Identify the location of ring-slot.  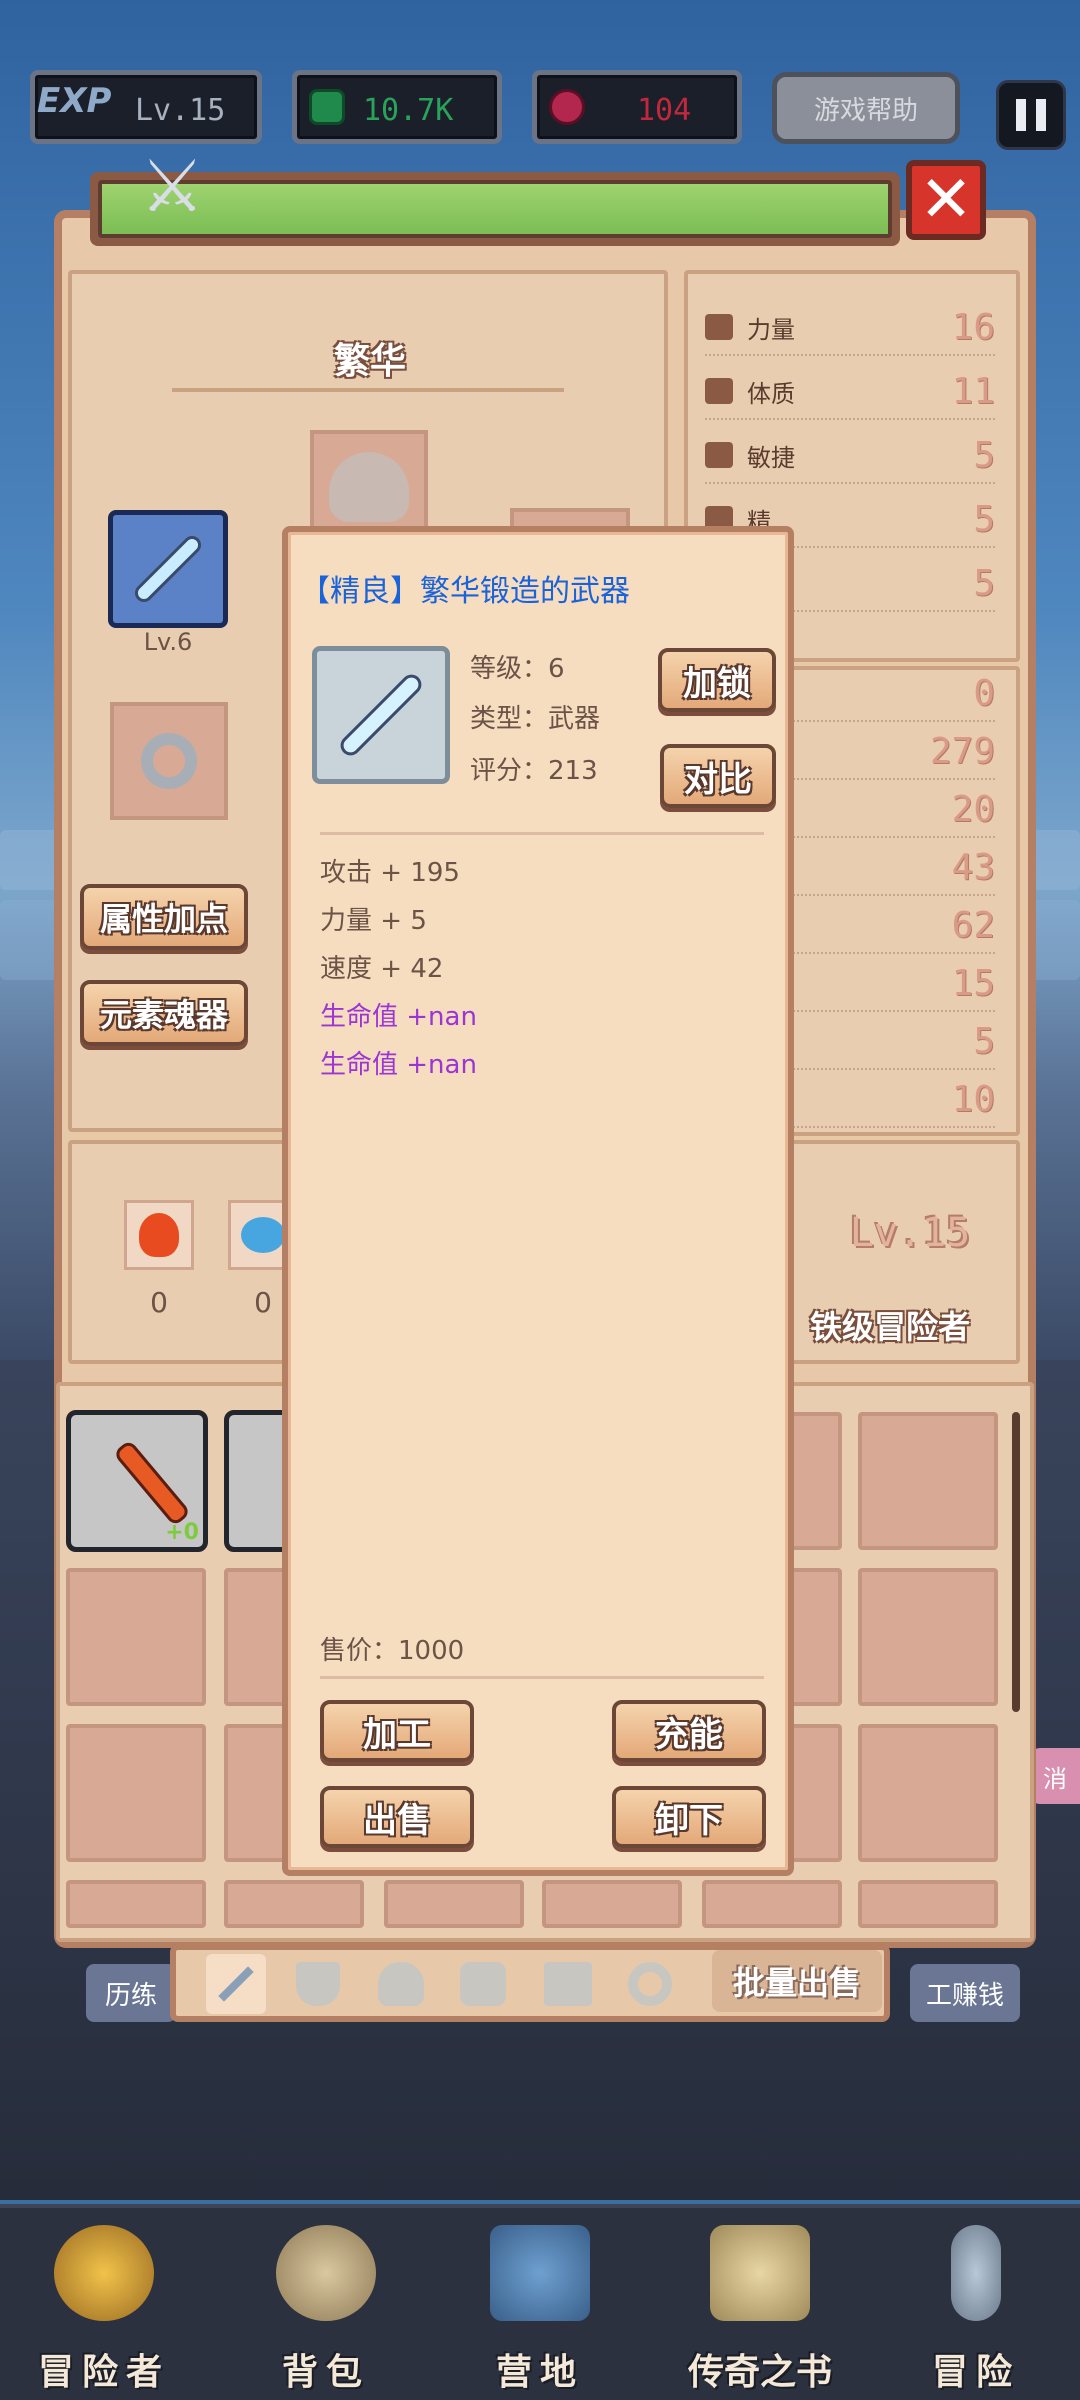
(169, 761).